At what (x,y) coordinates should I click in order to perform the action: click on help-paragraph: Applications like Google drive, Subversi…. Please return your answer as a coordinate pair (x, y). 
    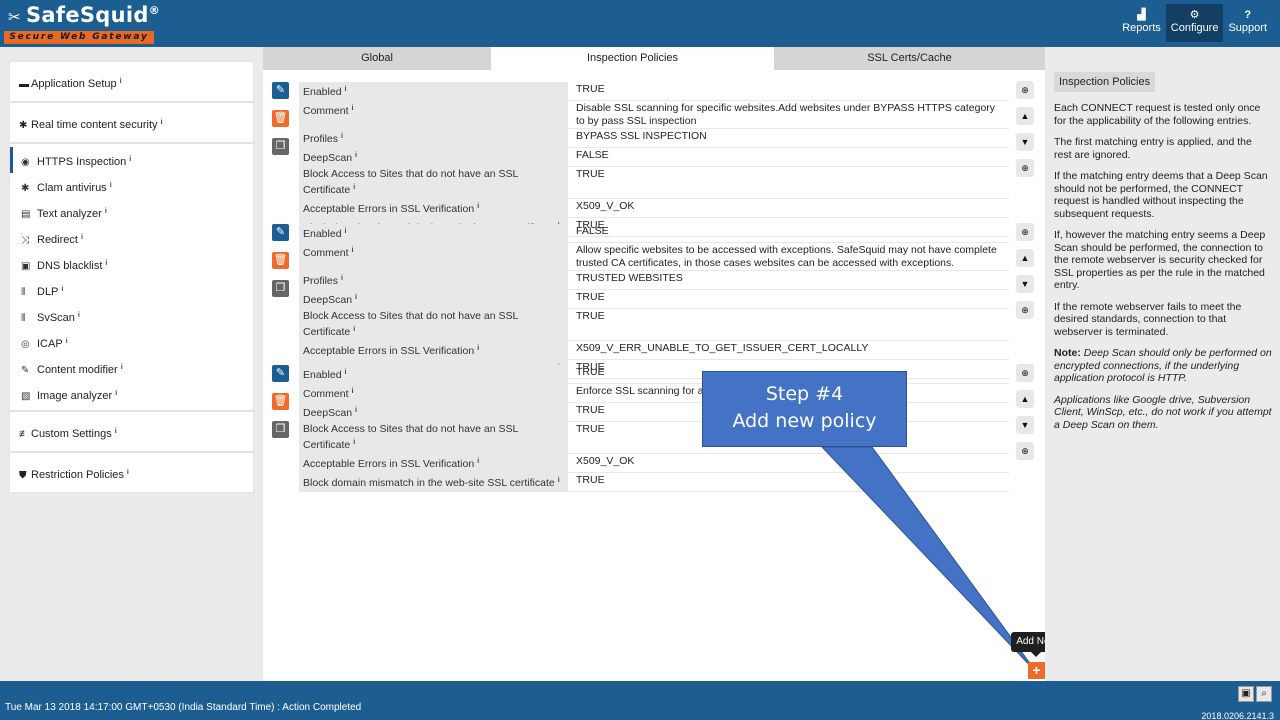
    Looking at the image, I should click on (1163, 412).